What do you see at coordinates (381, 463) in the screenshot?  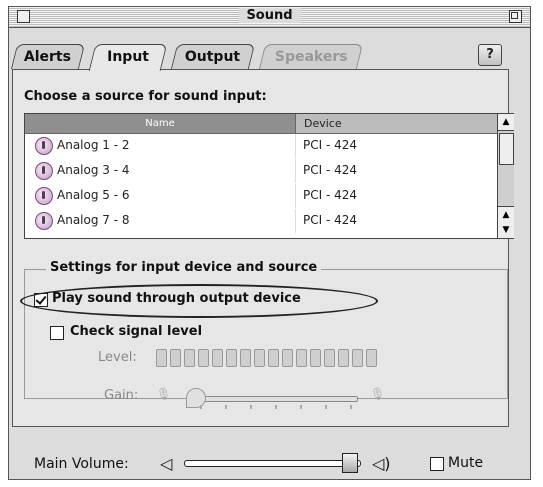 I see `speaker-high-icon: ◁)` at bounding box center [381, 463].